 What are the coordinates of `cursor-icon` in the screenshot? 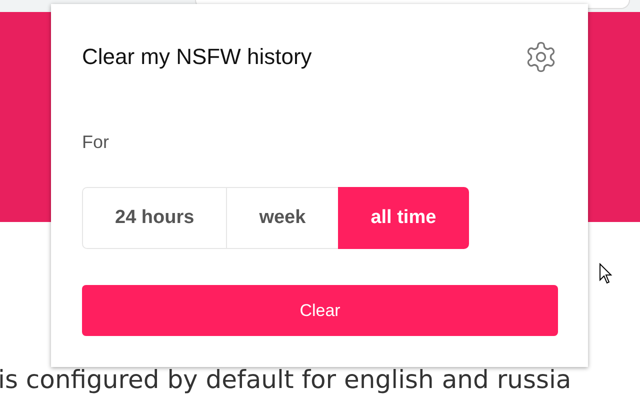 It's located at (606, 274).